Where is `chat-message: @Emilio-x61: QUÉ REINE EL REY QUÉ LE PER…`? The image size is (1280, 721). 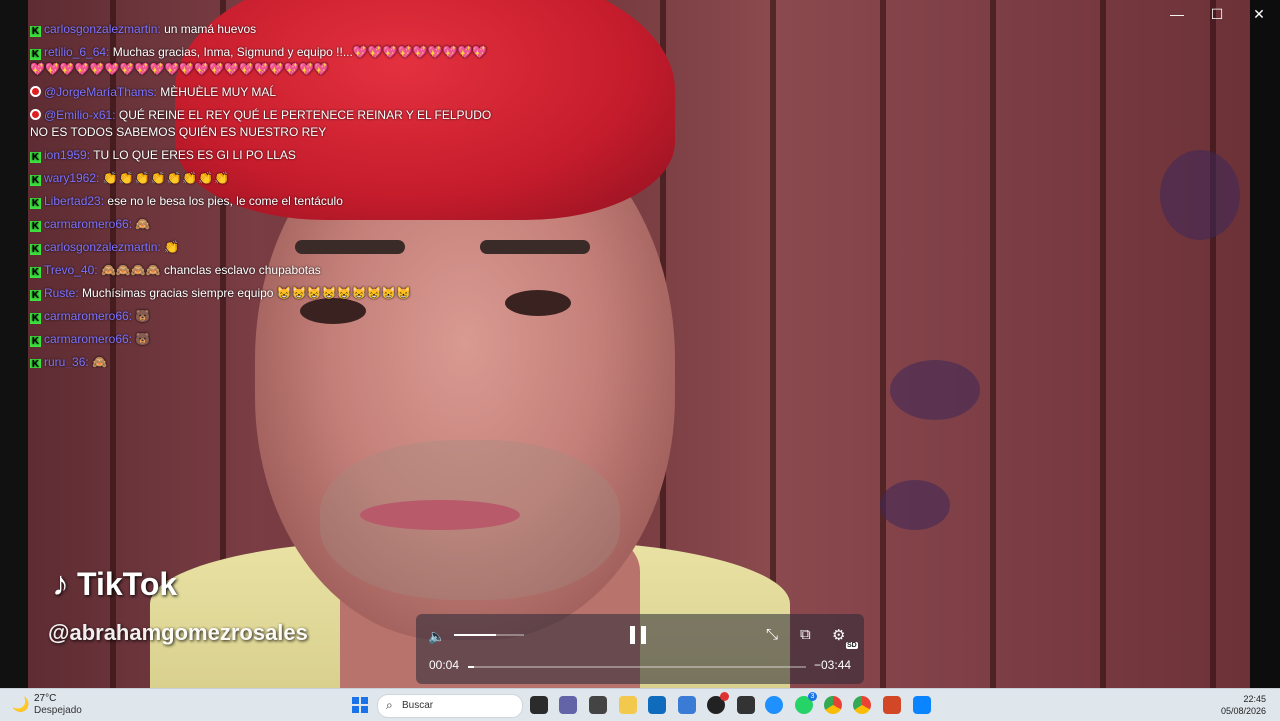
chat-message: @Emilio-x61: QUÉ REINE EL REY QUÉ LE PER… is located at coordinates (261, 123).